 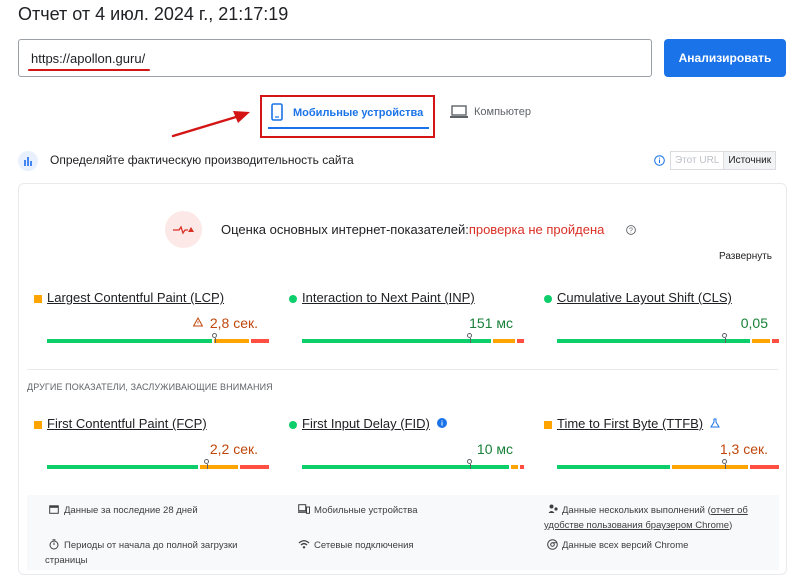 What do you see at coordinates (233, 323) in the screenshot?
I see `metric-value: 2,8 сек.` at bounding box center [233, 323].